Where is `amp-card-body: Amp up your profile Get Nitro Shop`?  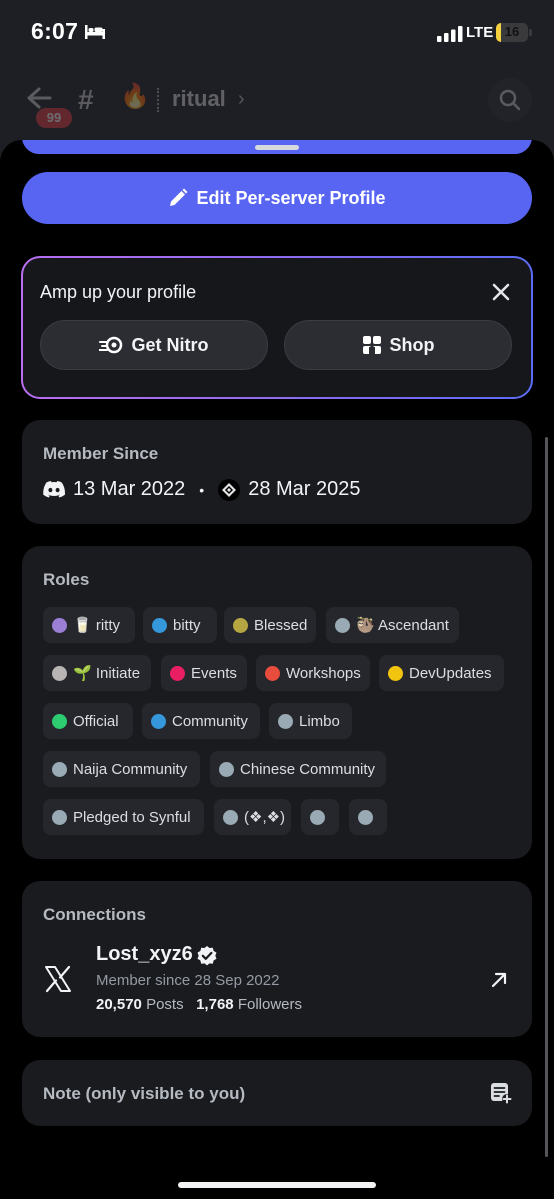
amp-card-body: Amp up your profile Get Nitro Shop is located at coordinates (277, 327).